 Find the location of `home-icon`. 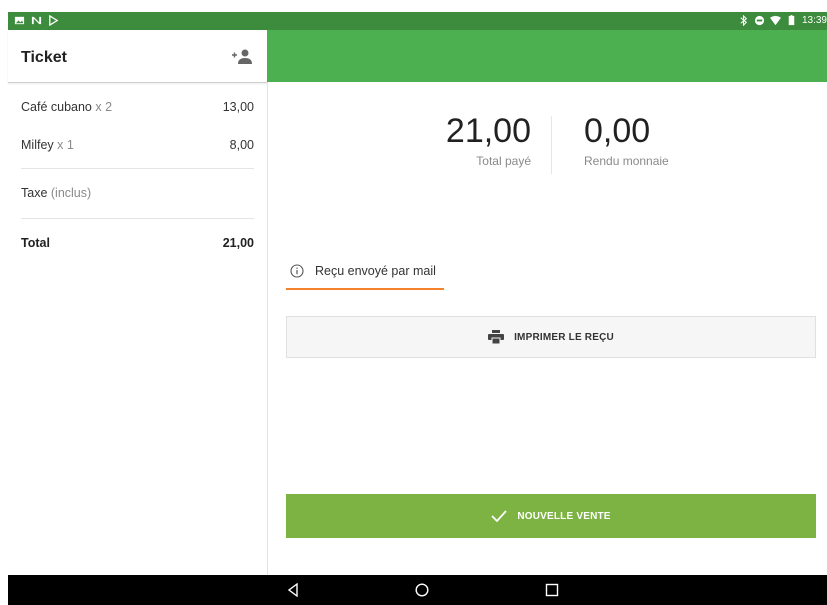

home-icon is located at coordinates (422, 590).